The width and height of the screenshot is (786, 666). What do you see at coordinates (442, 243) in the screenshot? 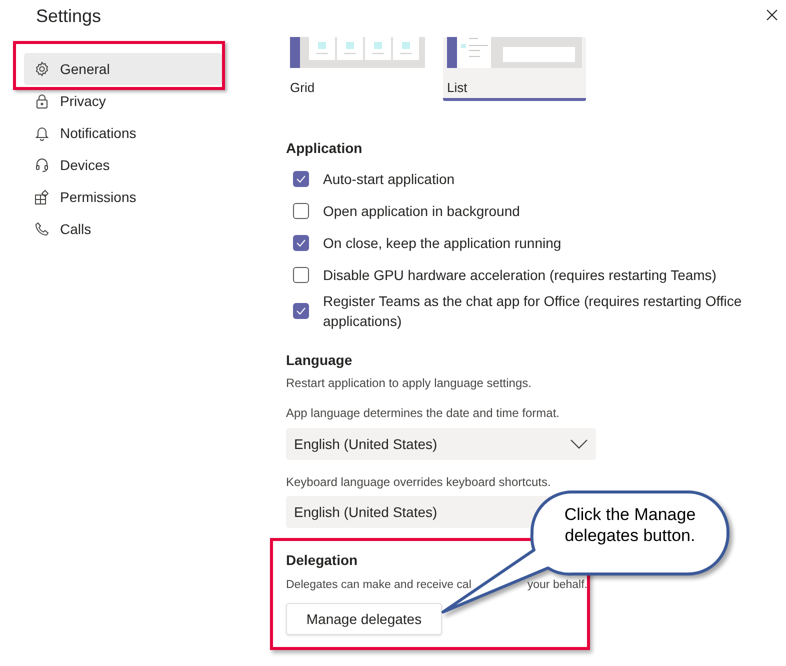
I see `checkbox-label: On close, keep the application running` at bounding box center [442, 243].